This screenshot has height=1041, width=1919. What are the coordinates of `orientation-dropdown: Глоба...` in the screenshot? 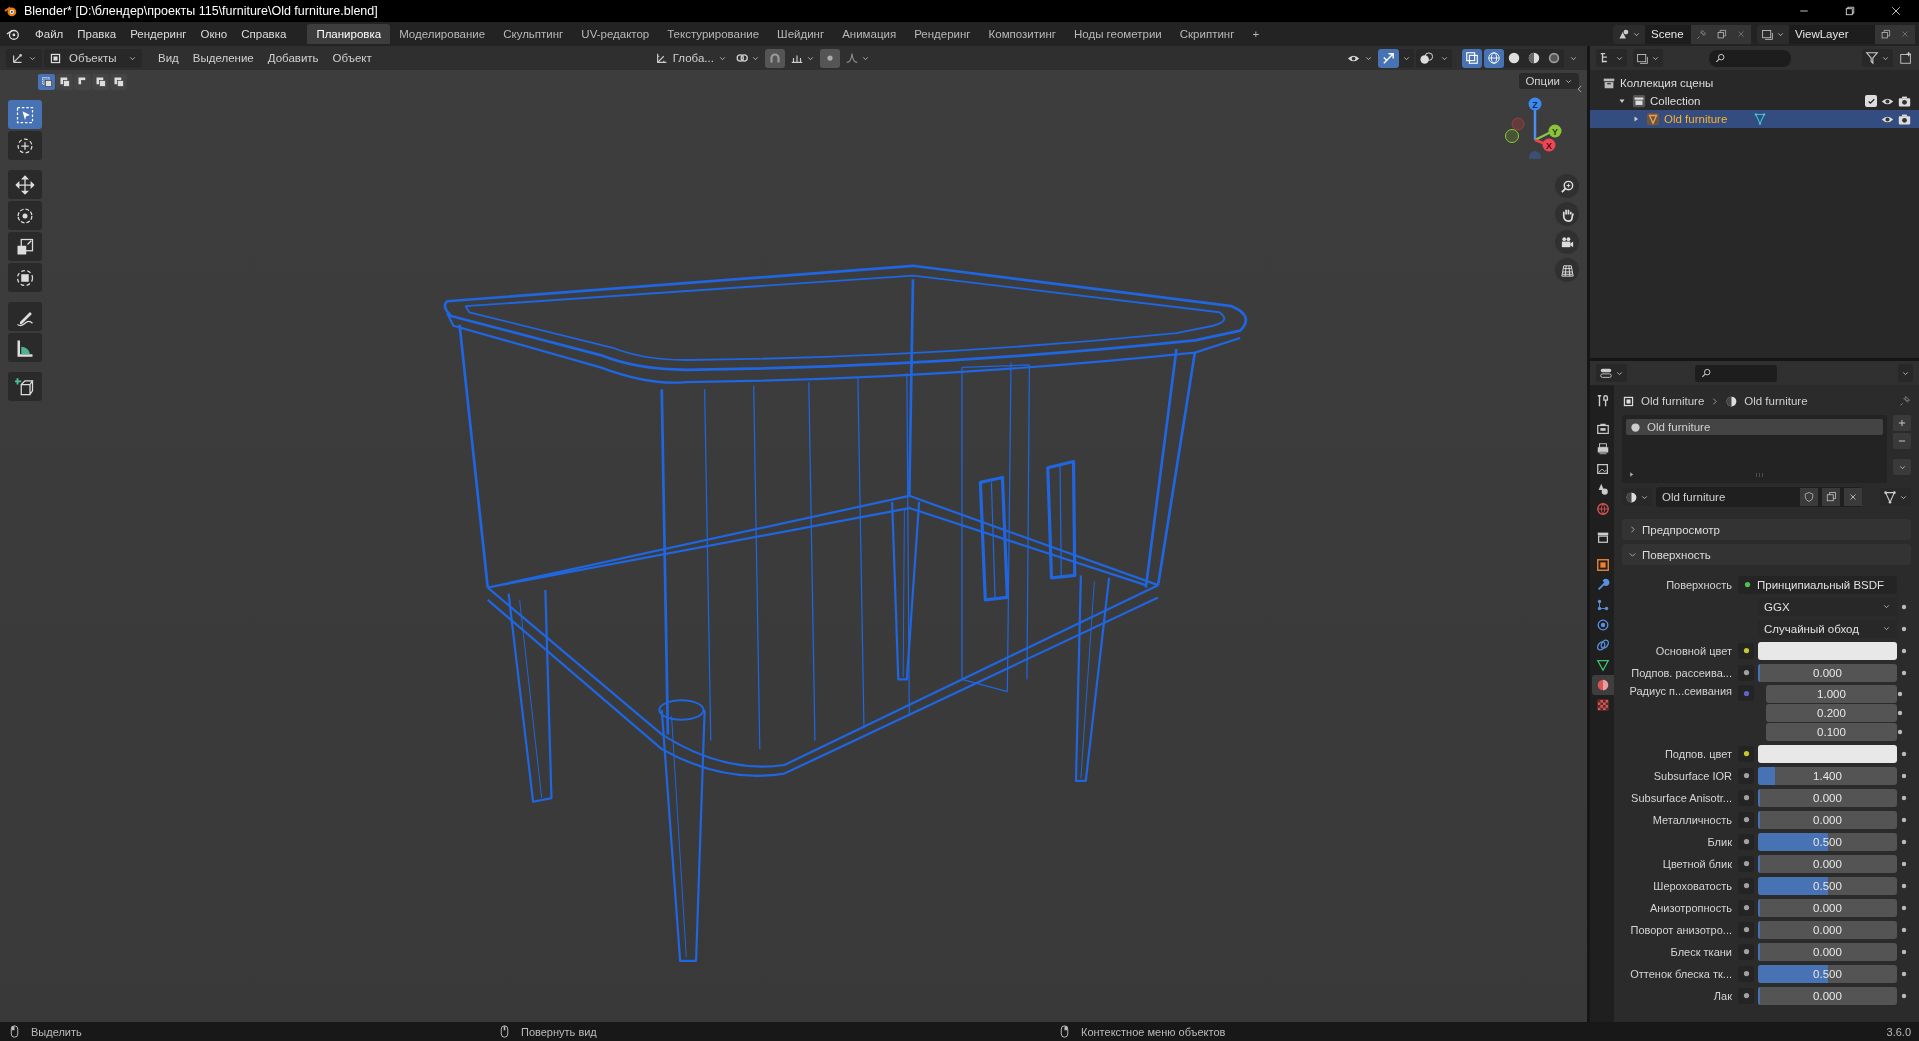 It's located at (690, 58).